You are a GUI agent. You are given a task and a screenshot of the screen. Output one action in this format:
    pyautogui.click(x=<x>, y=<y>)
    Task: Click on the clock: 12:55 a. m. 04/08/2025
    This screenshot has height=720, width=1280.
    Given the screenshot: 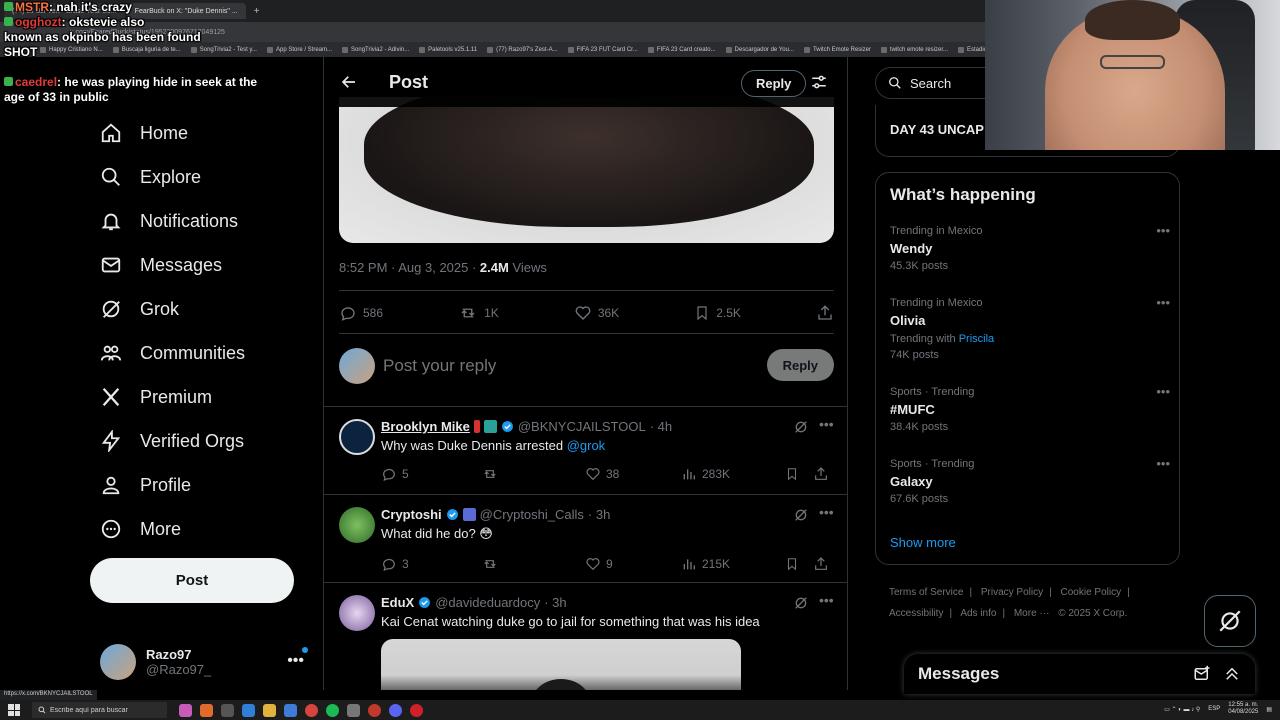 What is the action you would take?
    pyautogui.click(x=1243, y=709)
    